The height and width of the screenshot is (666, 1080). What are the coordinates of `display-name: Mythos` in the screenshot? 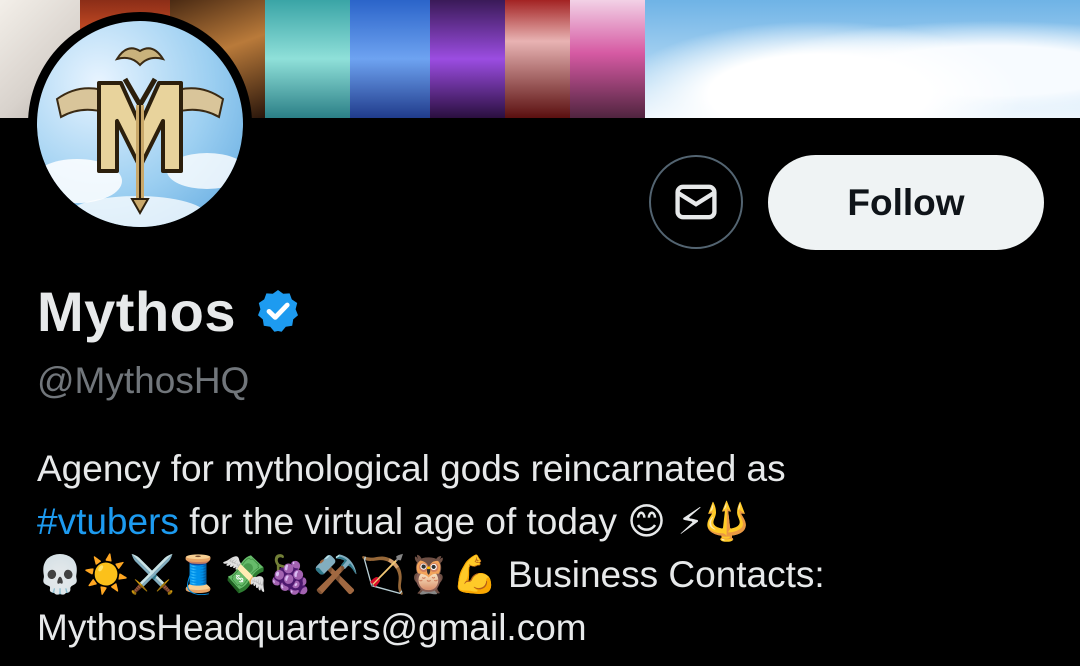 It's located at (136, 311).